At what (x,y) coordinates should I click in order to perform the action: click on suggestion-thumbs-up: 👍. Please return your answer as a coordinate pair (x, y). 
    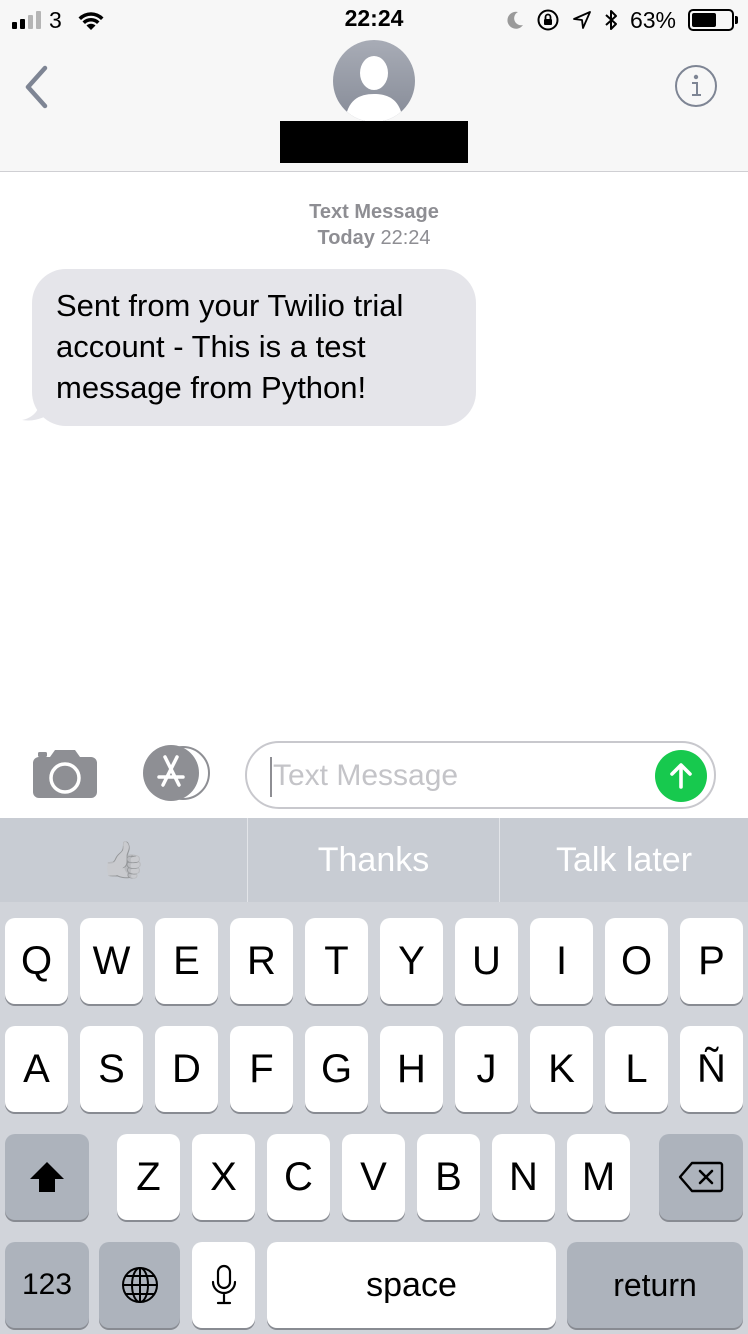
    Looking at the image, I should click on (124, 860).